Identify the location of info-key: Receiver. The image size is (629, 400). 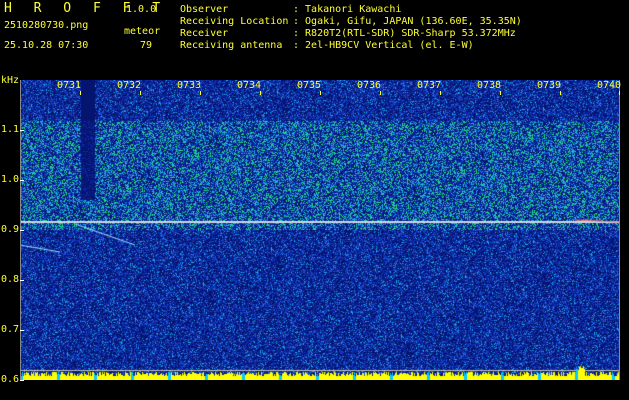
(204, 33).